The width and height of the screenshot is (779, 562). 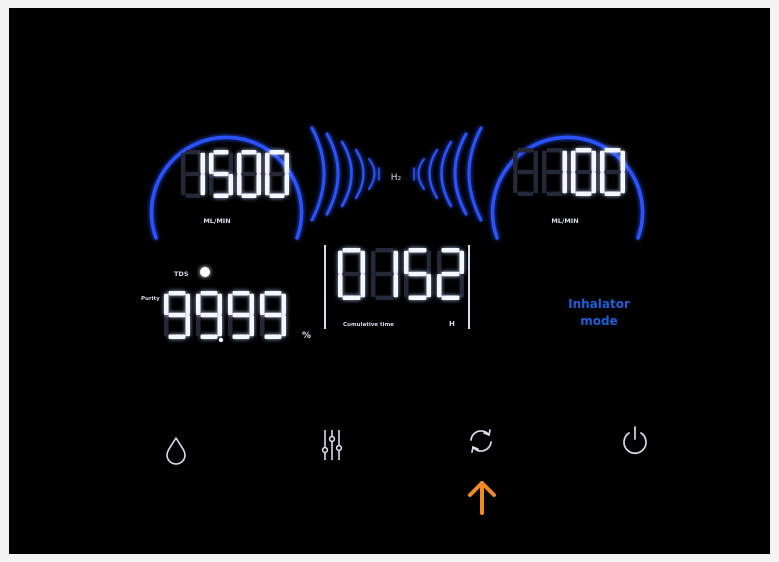 I want to click on left-flow-digit-3-seg-d, so click(x=249, y=195).